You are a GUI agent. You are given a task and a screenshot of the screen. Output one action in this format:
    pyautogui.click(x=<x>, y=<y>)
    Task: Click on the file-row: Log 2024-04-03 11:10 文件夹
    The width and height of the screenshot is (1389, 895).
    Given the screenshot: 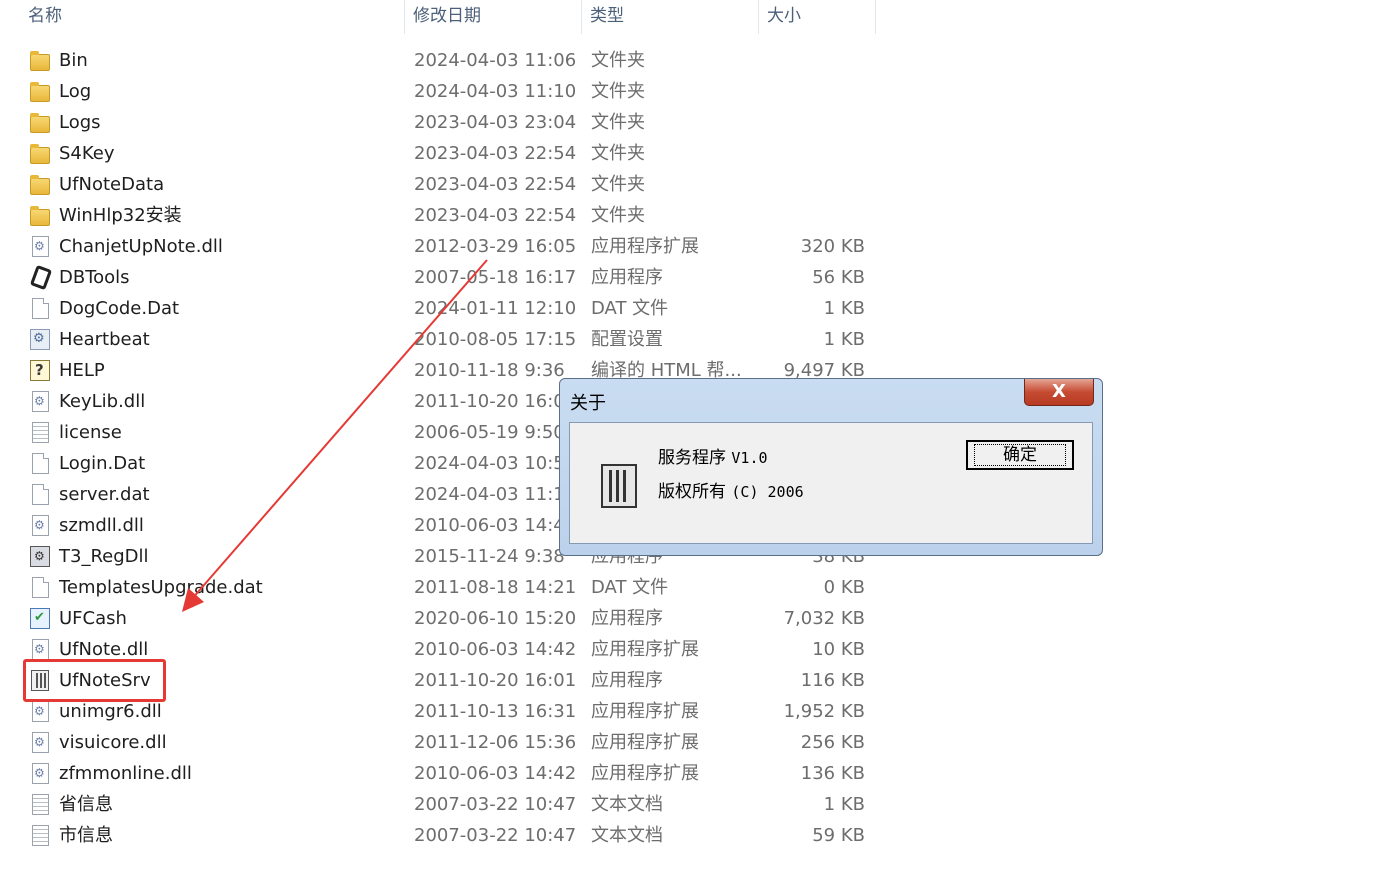 What is the action you would take?
    pyautogui.click(x=450, y=91)
    